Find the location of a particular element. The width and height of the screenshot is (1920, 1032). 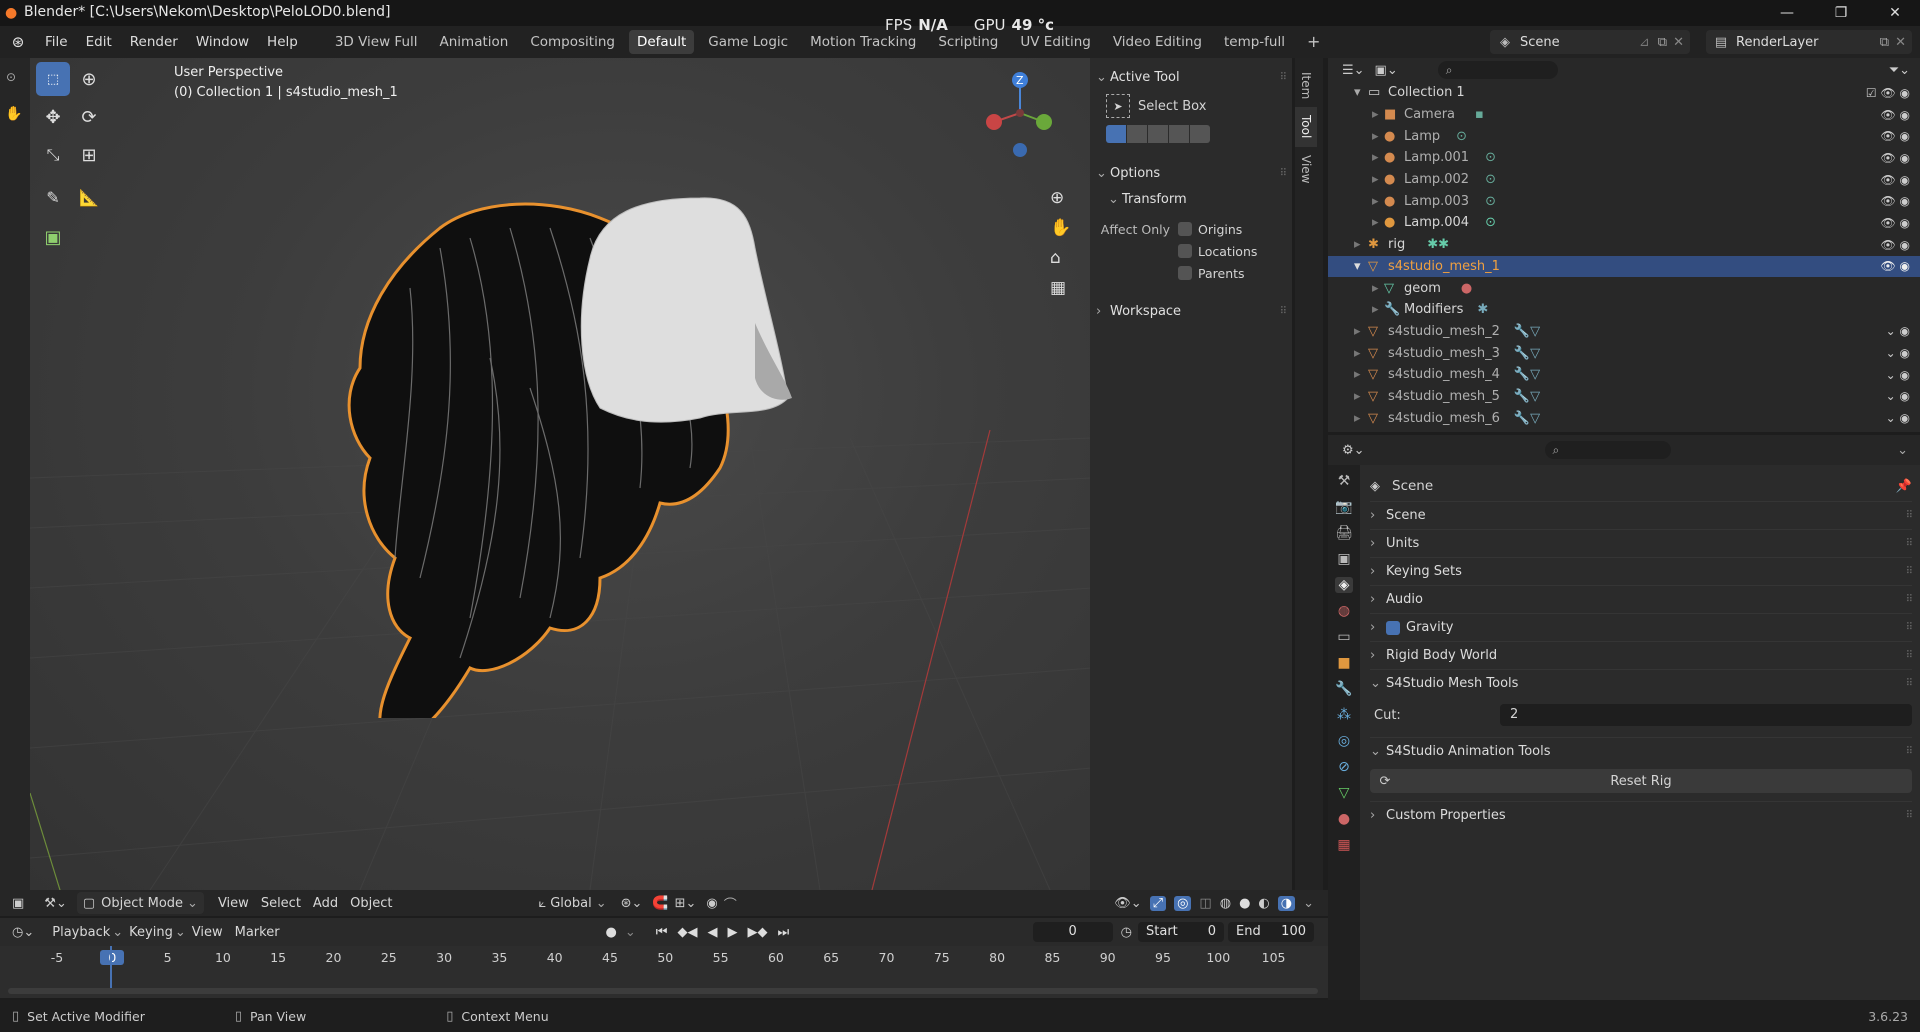

overlays-icon: ◎ is located at coordinates (1183, 903).